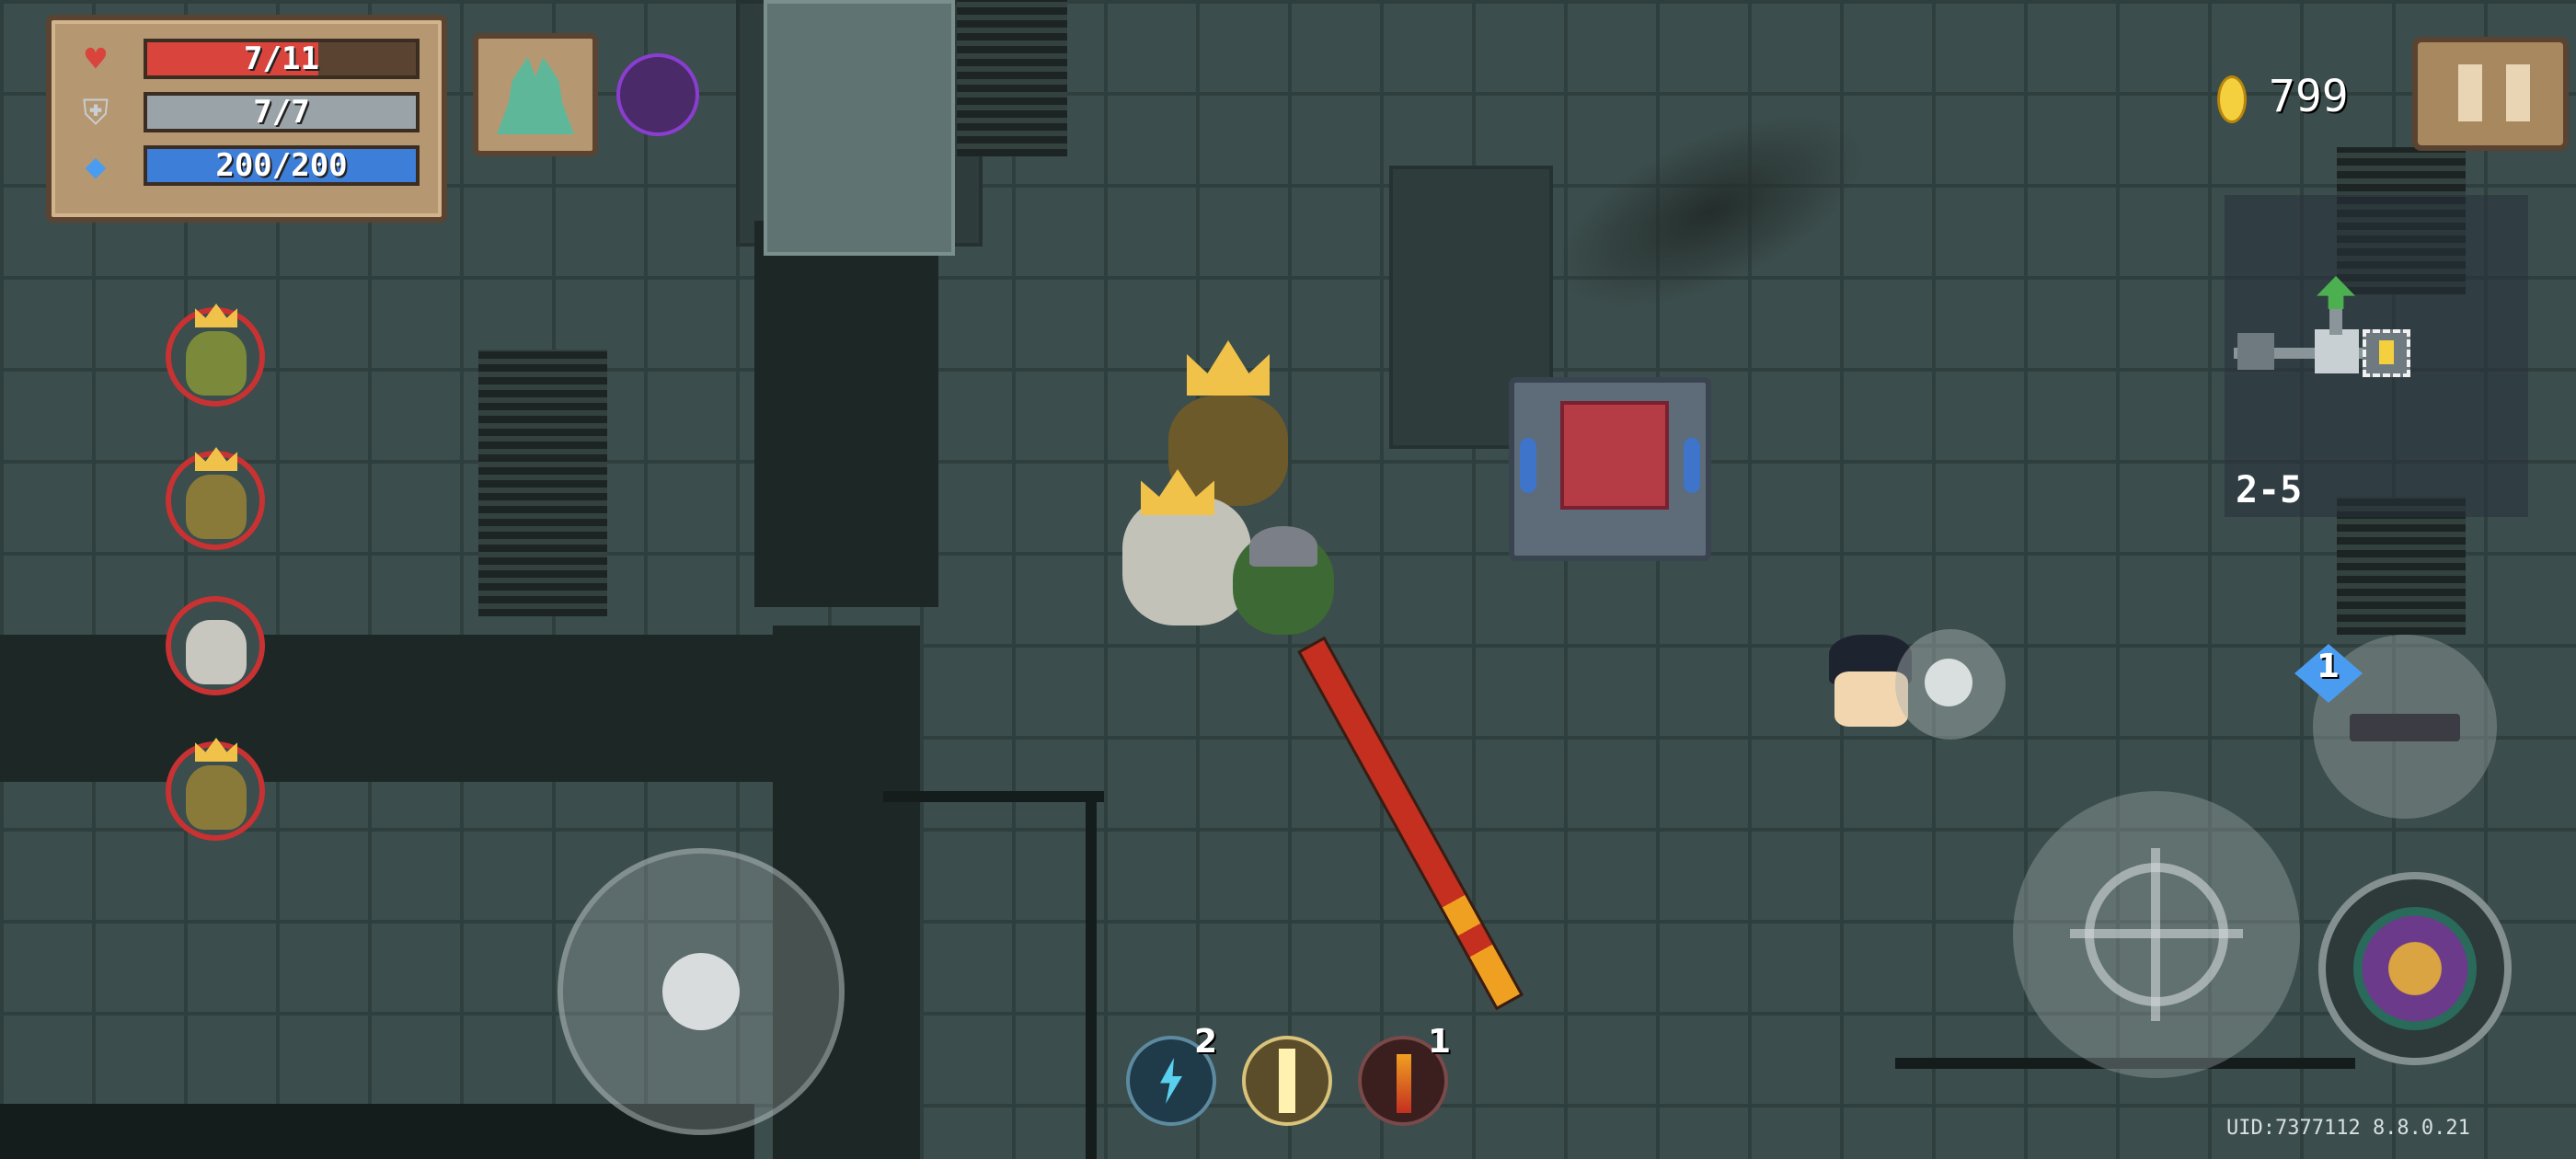  Describe the element at coordinates (1410, 823) in the screenshot. I see `spear-weapon` at that location.